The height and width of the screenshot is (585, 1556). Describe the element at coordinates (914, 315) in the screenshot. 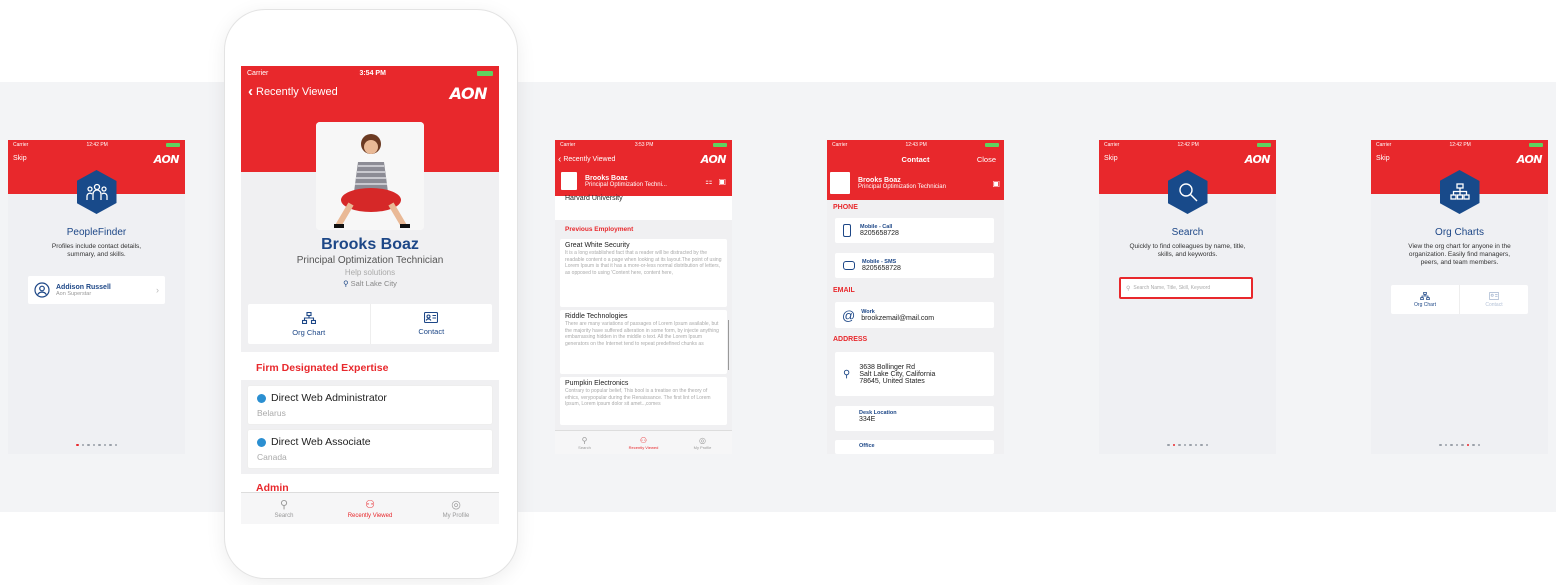

I see `work-email-row: @ Work brookzemail@mail.com` at that location.